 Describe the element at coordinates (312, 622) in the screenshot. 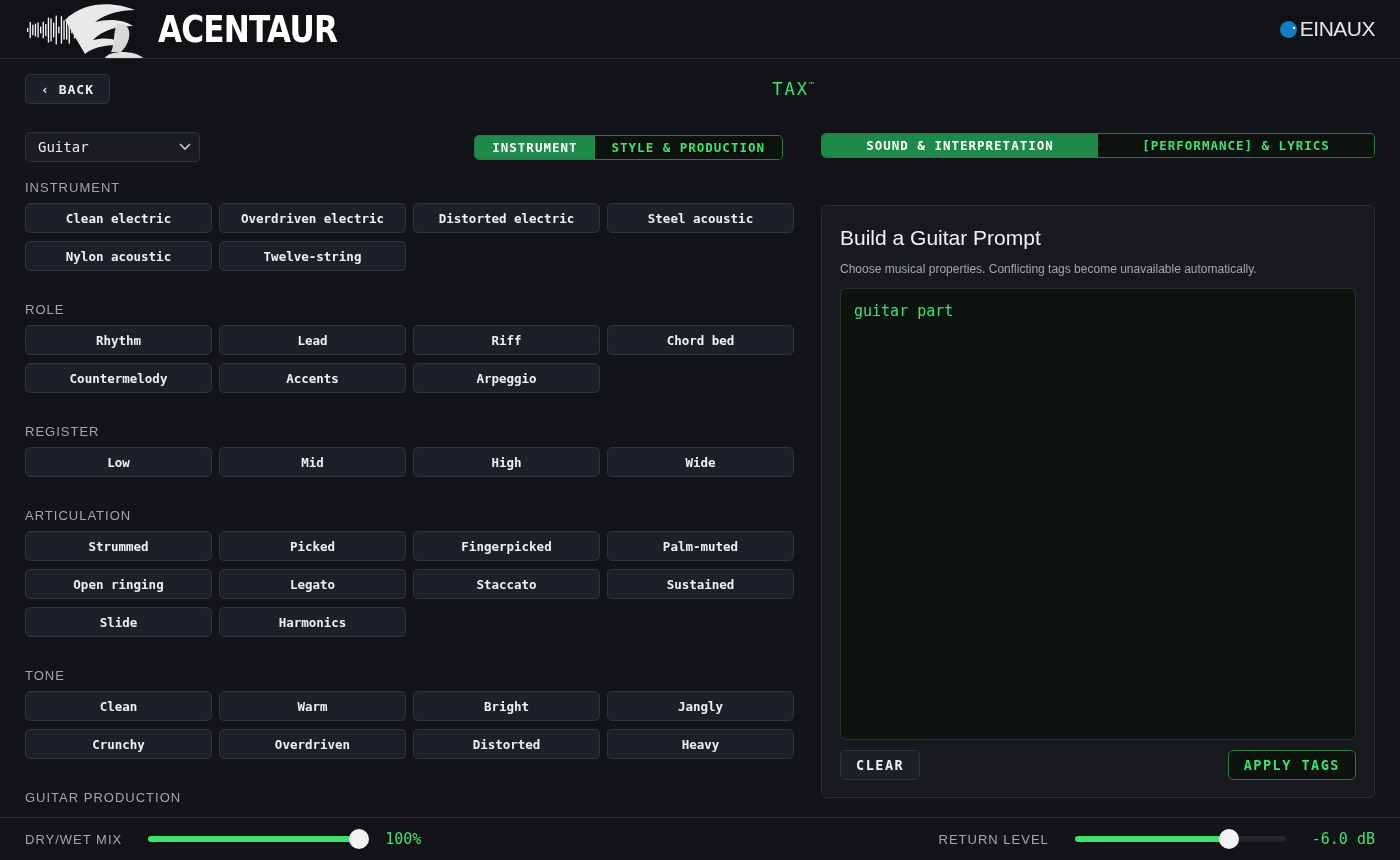

I see `tag-button: Harmonics` at that location.